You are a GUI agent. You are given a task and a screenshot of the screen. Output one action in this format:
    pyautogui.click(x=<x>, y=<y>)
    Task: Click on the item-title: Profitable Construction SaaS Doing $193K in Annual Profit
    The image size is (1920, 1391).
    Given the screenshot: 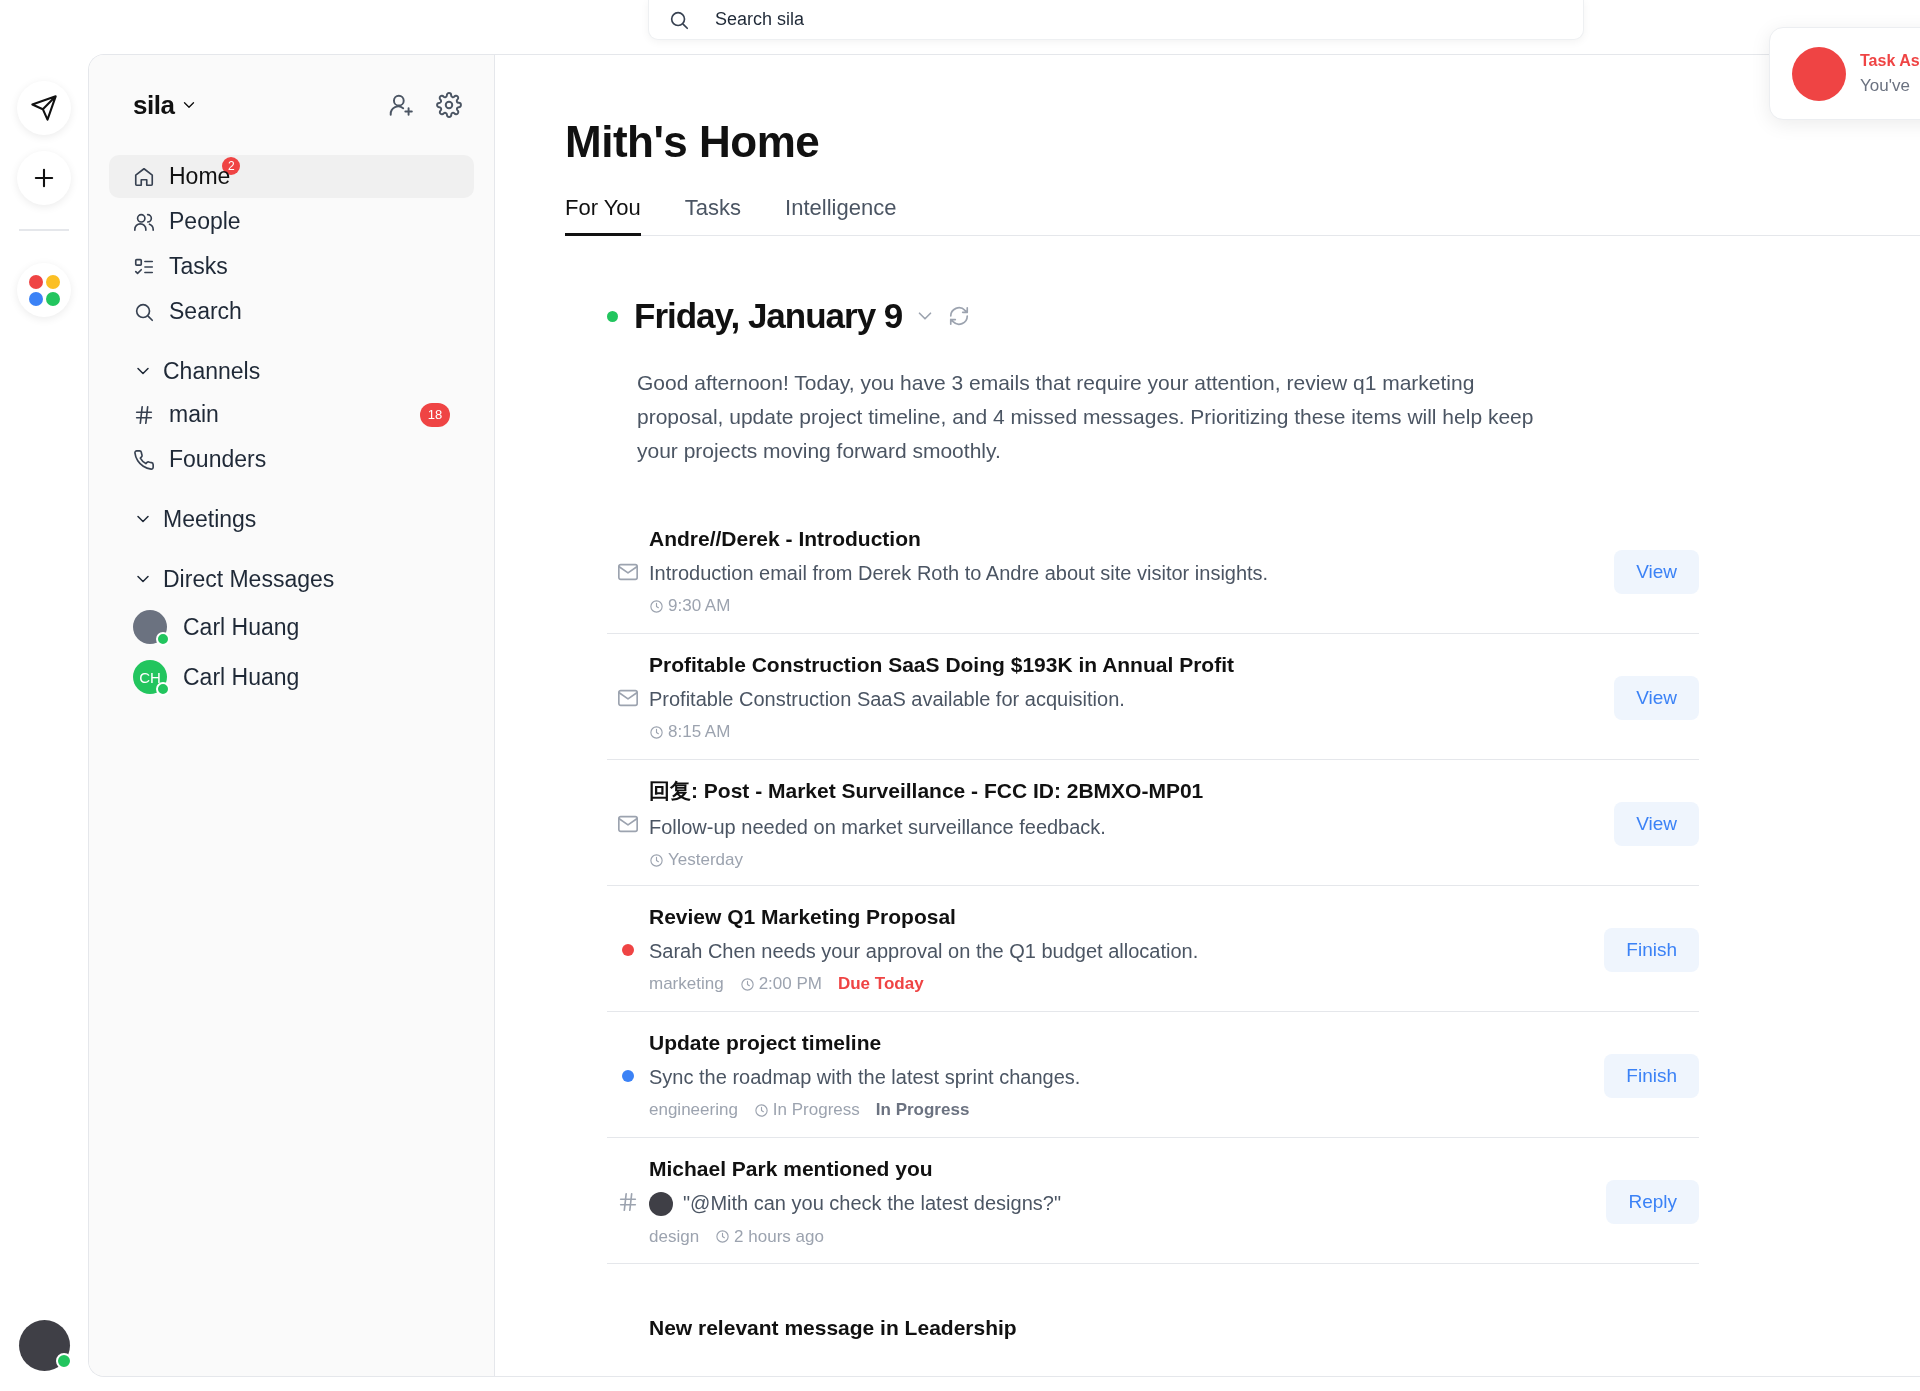 What is the action you would take?
    pyautogui.click(x=942, y=665)
    